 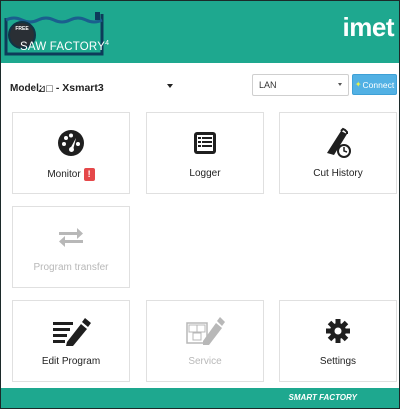 What do you see at coordinates (200, 85) in the screenshot?
I see `toolbar: Model: ⊿□ - Xsmart3 LAN ✦ Connect` at bounding box center [200, 85].